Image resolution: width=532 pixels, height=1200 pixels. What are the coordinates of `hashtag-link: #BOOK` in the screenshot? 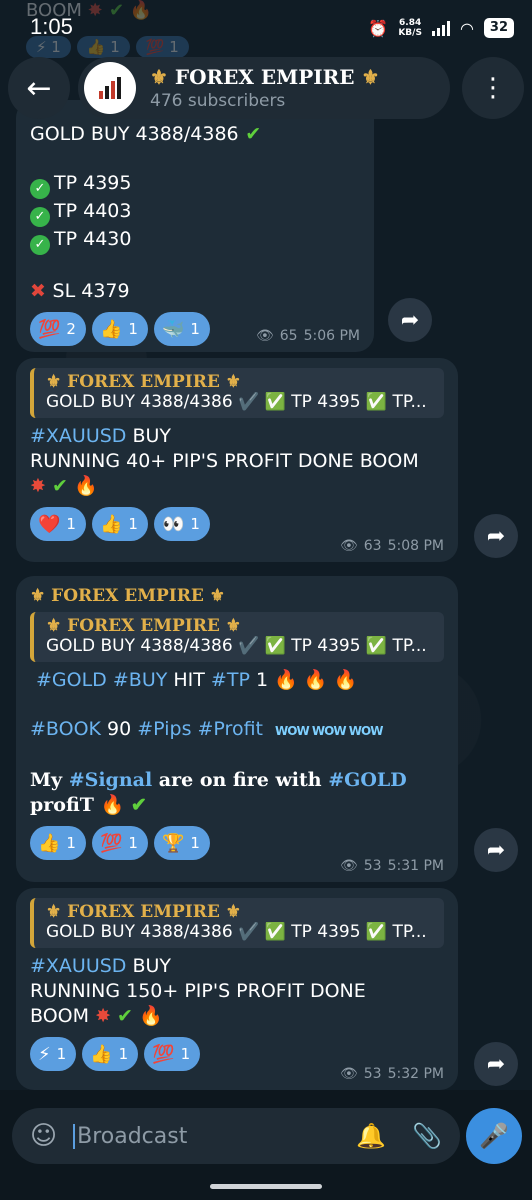 It's located at (65, 729).